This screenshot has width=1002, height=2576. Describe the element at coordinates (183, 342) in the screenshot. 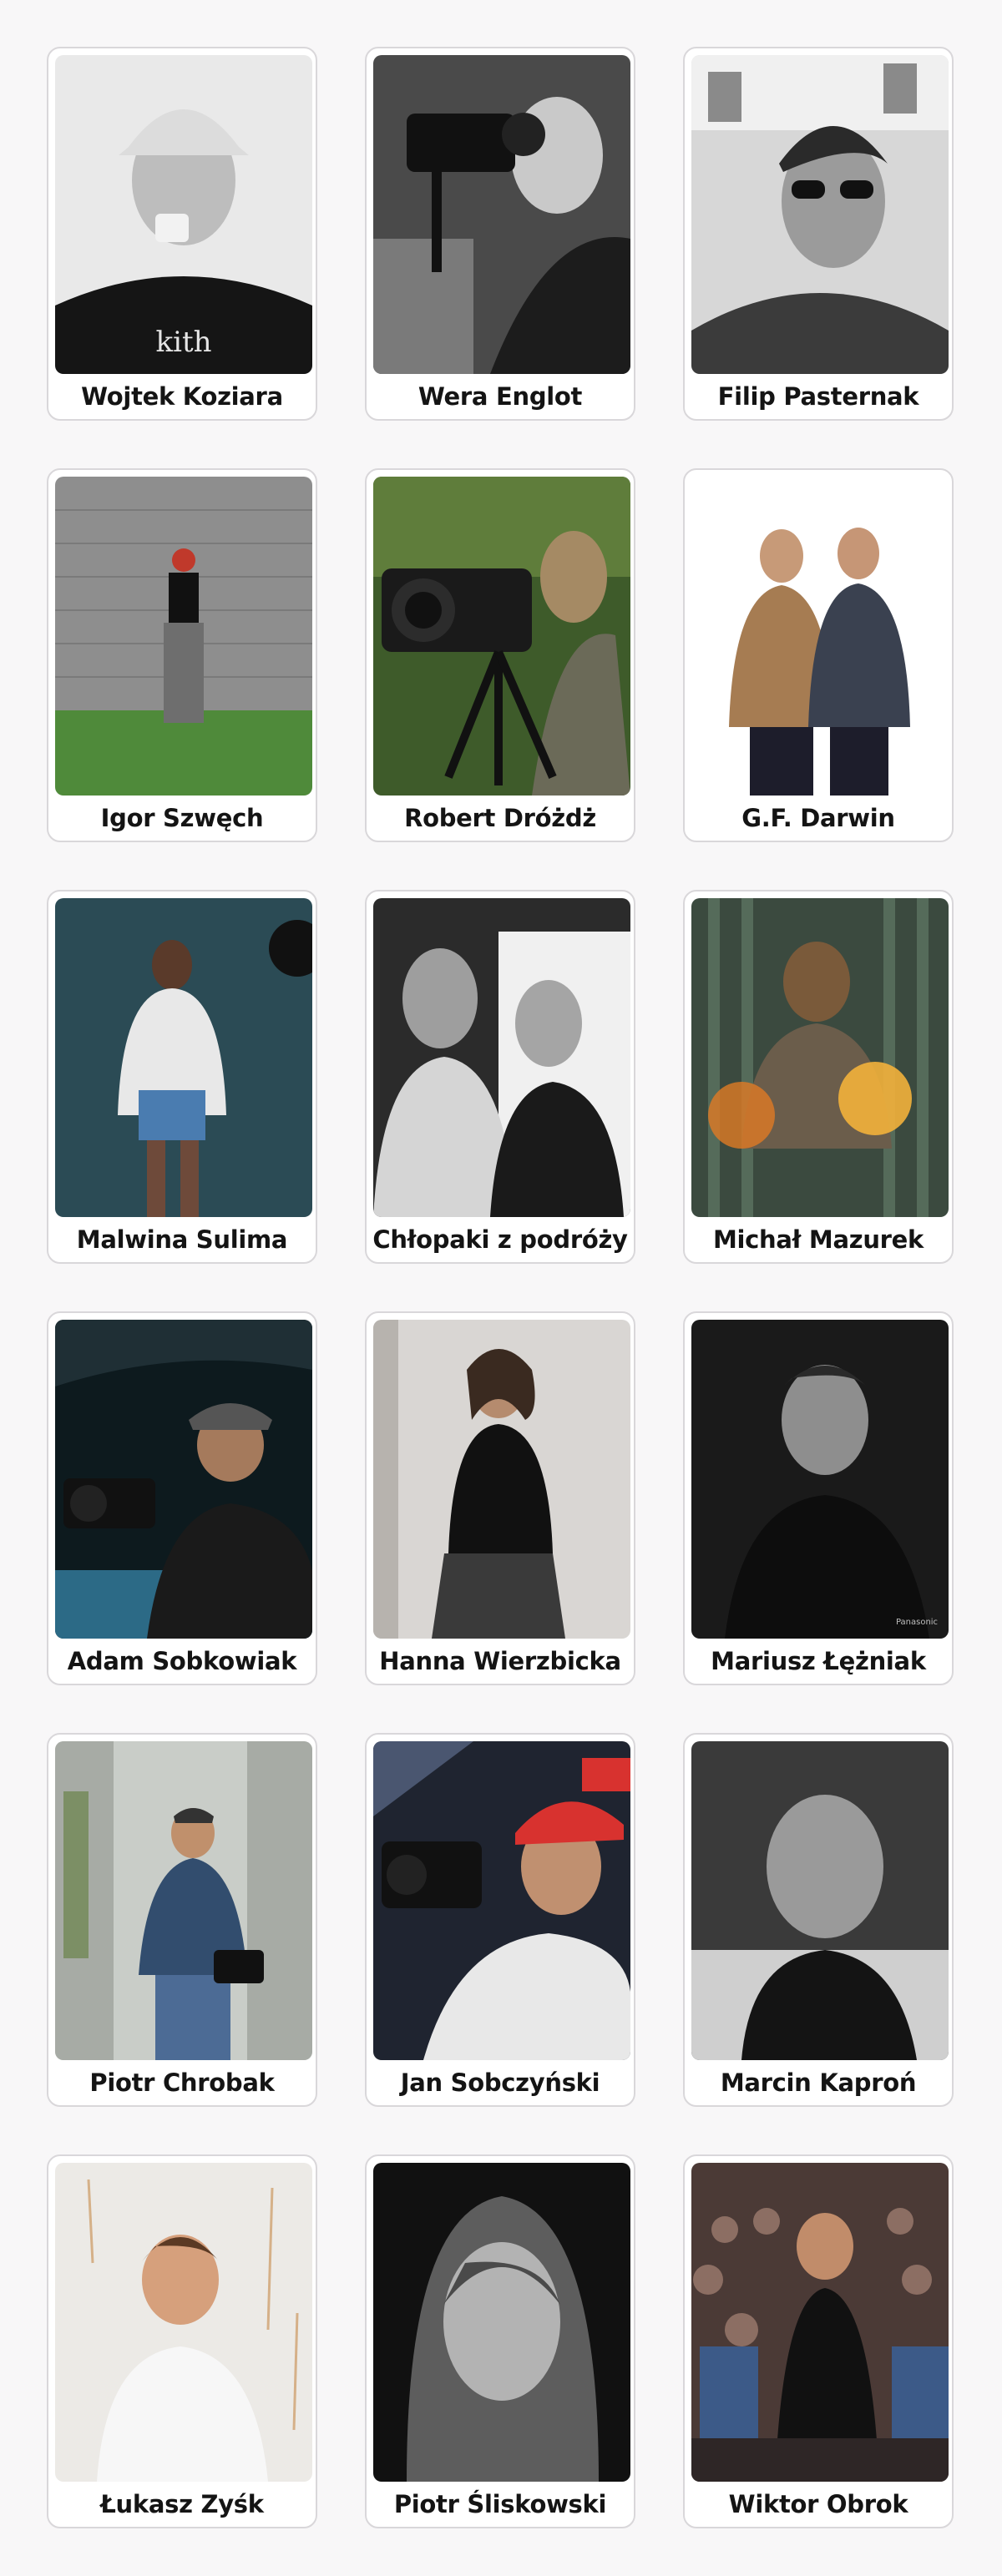

I see `svg-text: kith` at that location.